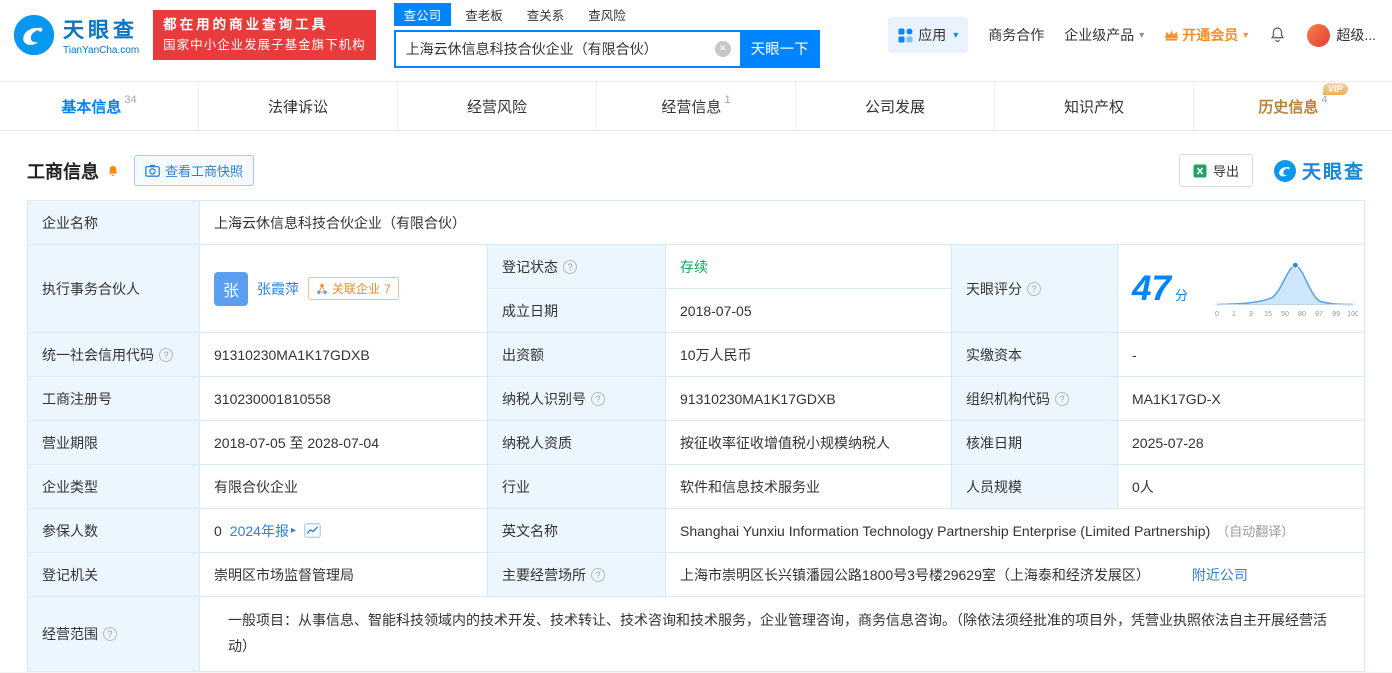 The image size is (1392, 673). I want to click on auto-translate-note: （自动翻译）, so click(1255, 531).